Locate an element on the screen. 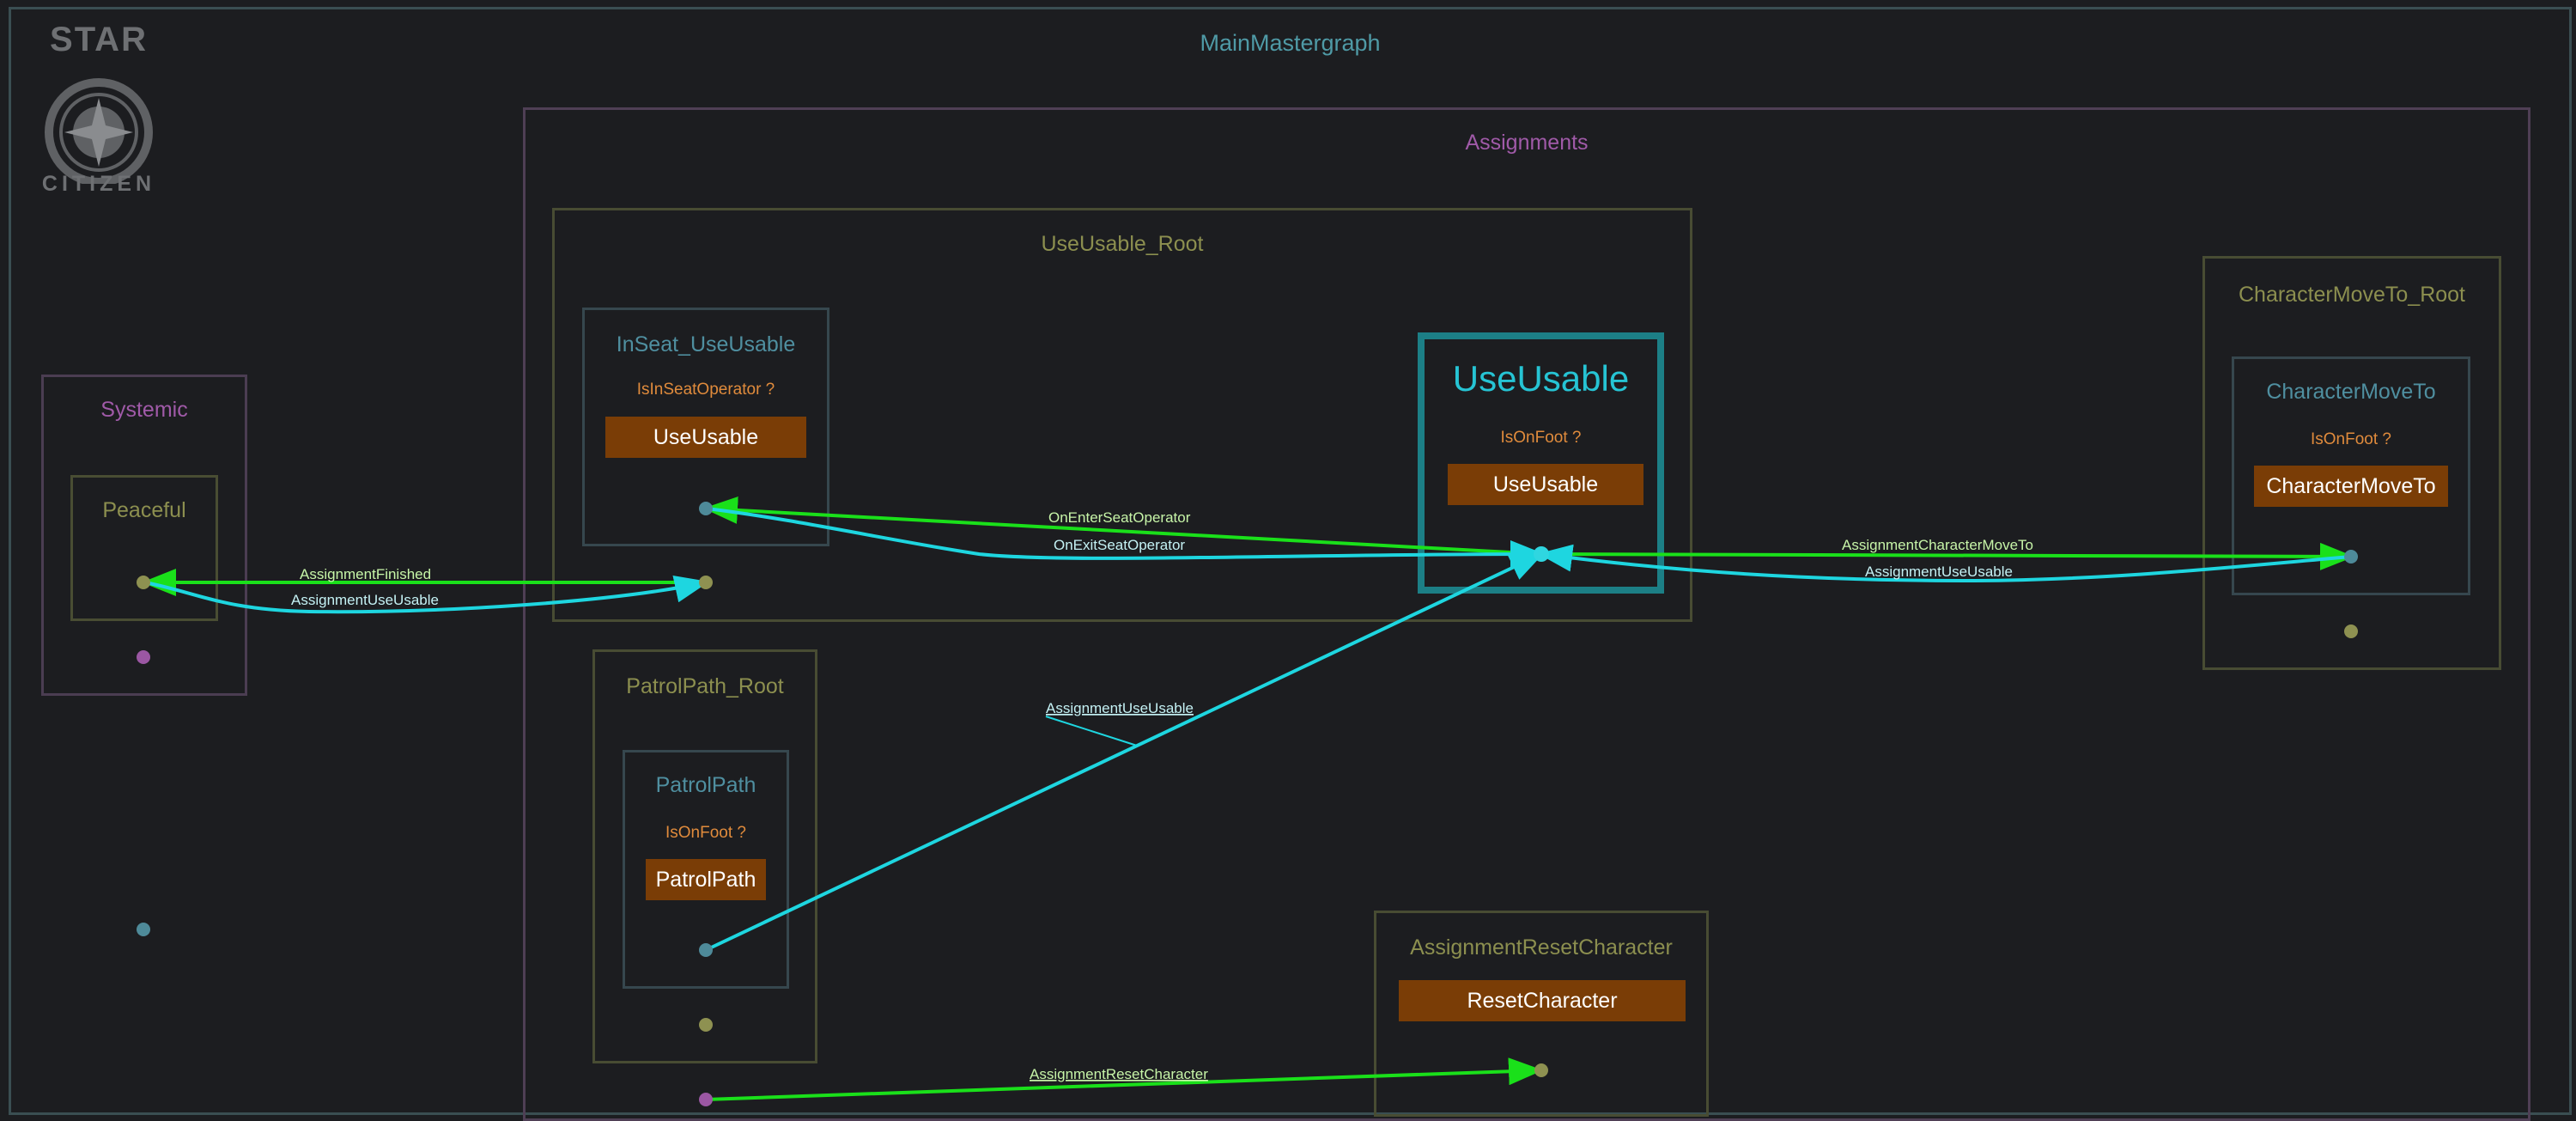  charmove-root-port is located at coordinates (2351, 631).